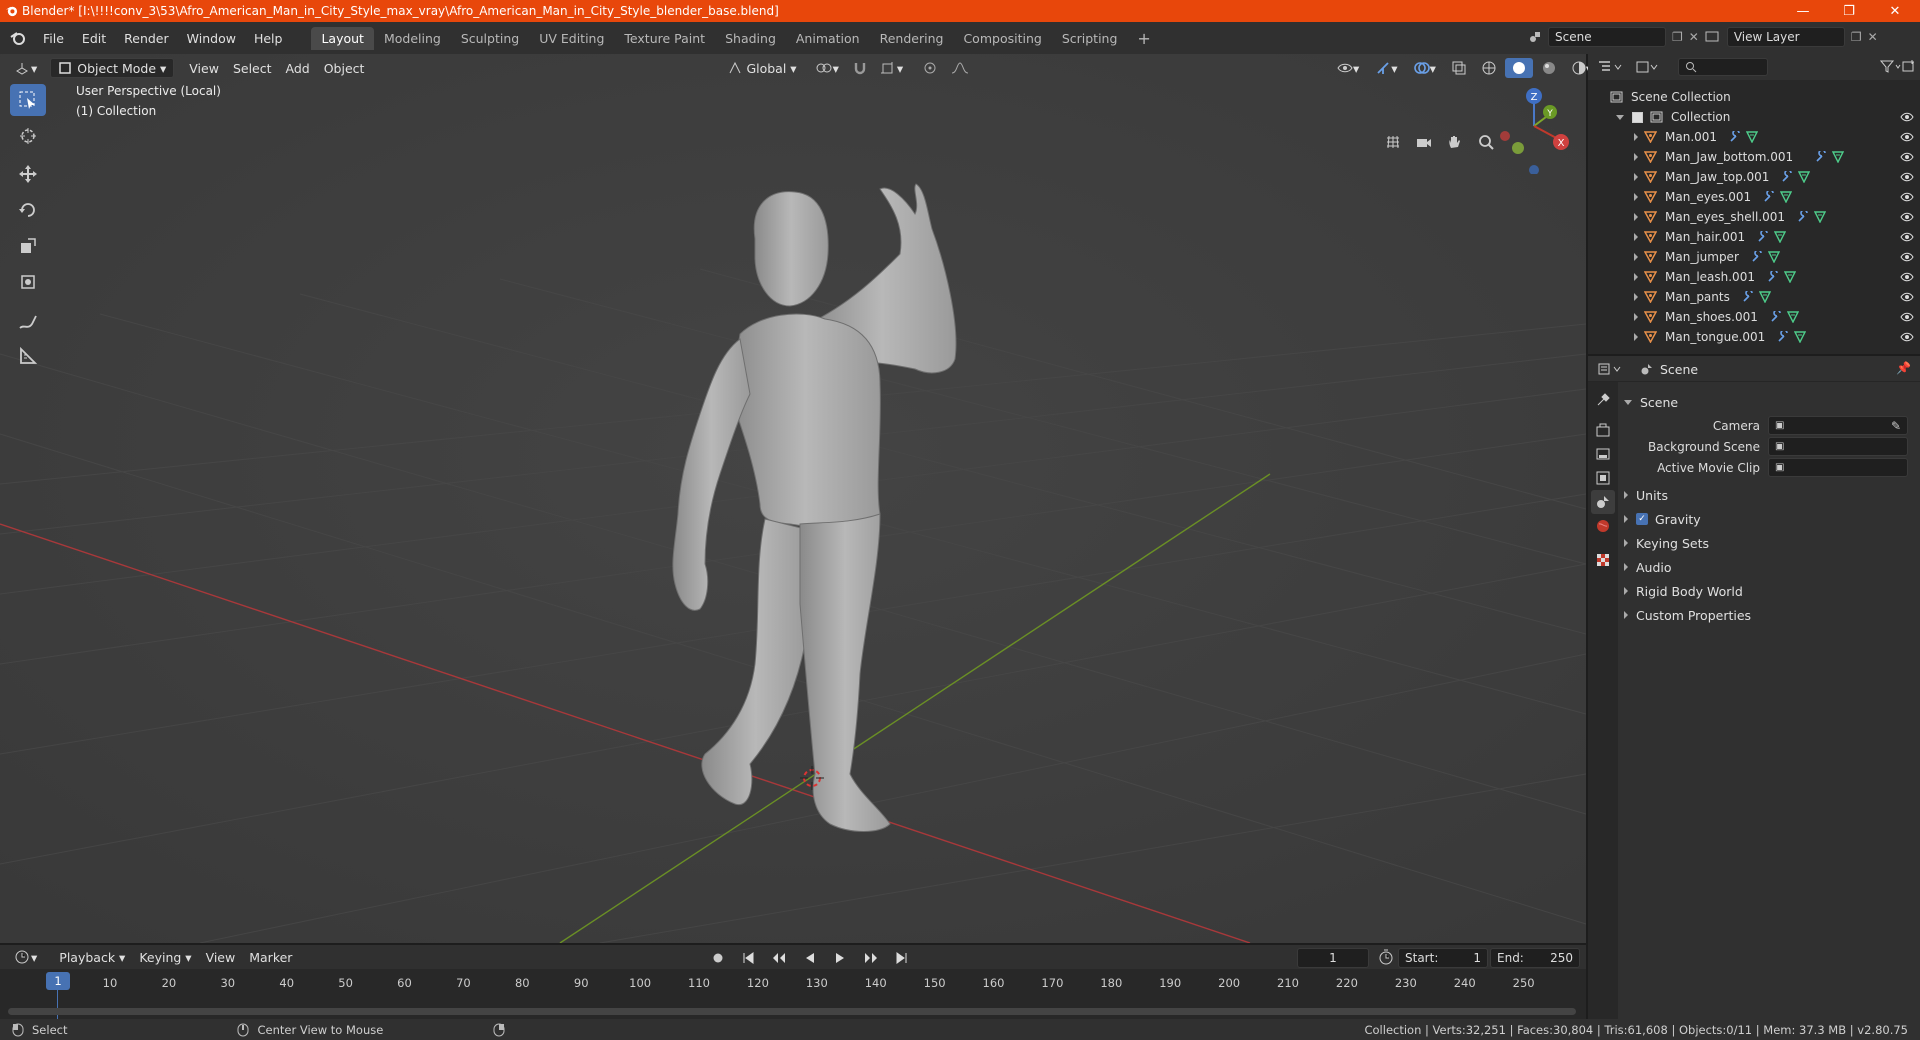  Describe the element at coordinates (1754, 137) in the screenshot. I see `outliner-object-row: Man.001` at that location.